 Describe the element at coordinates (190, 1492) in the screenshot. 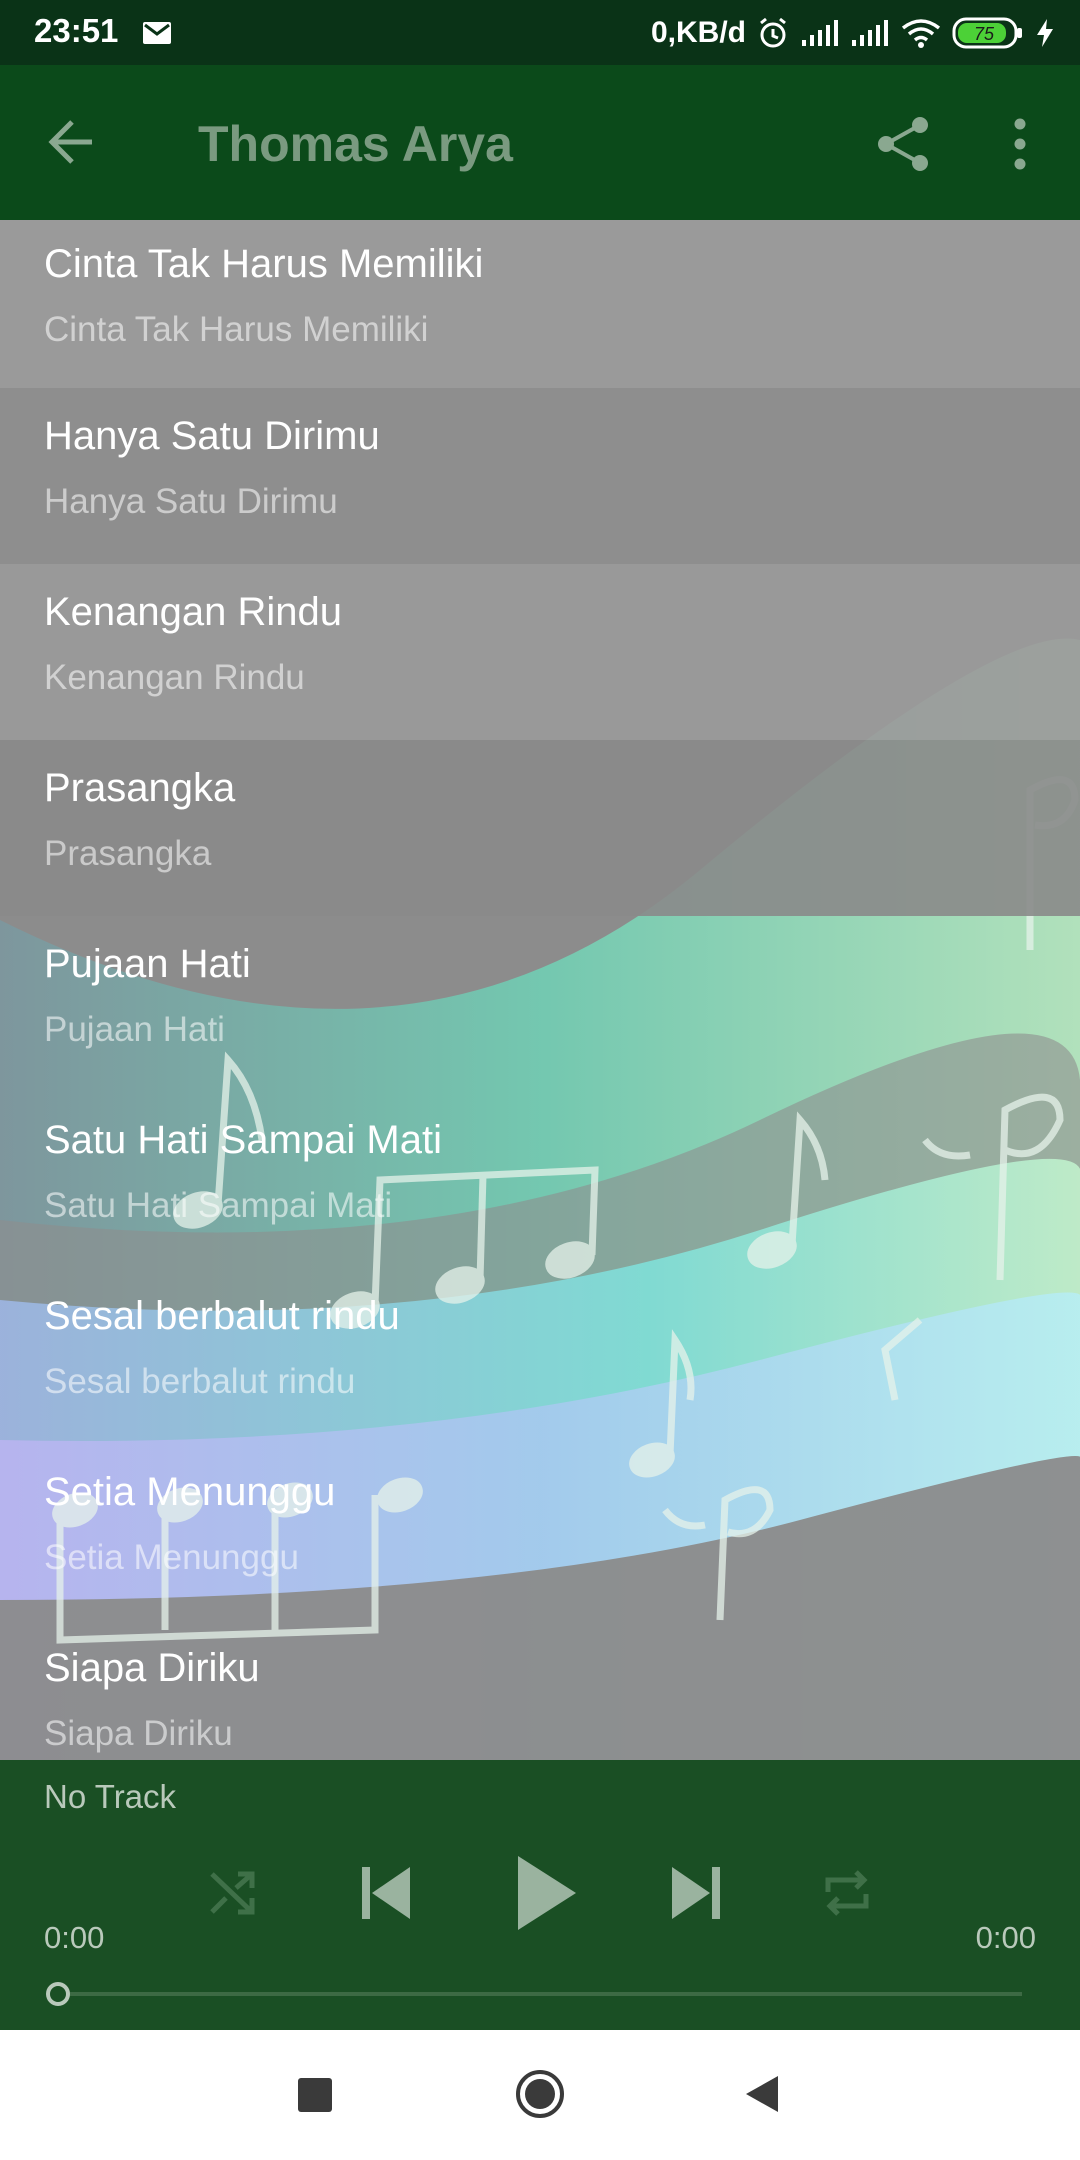

I see `track-title: Setia Menunggu` at that location.